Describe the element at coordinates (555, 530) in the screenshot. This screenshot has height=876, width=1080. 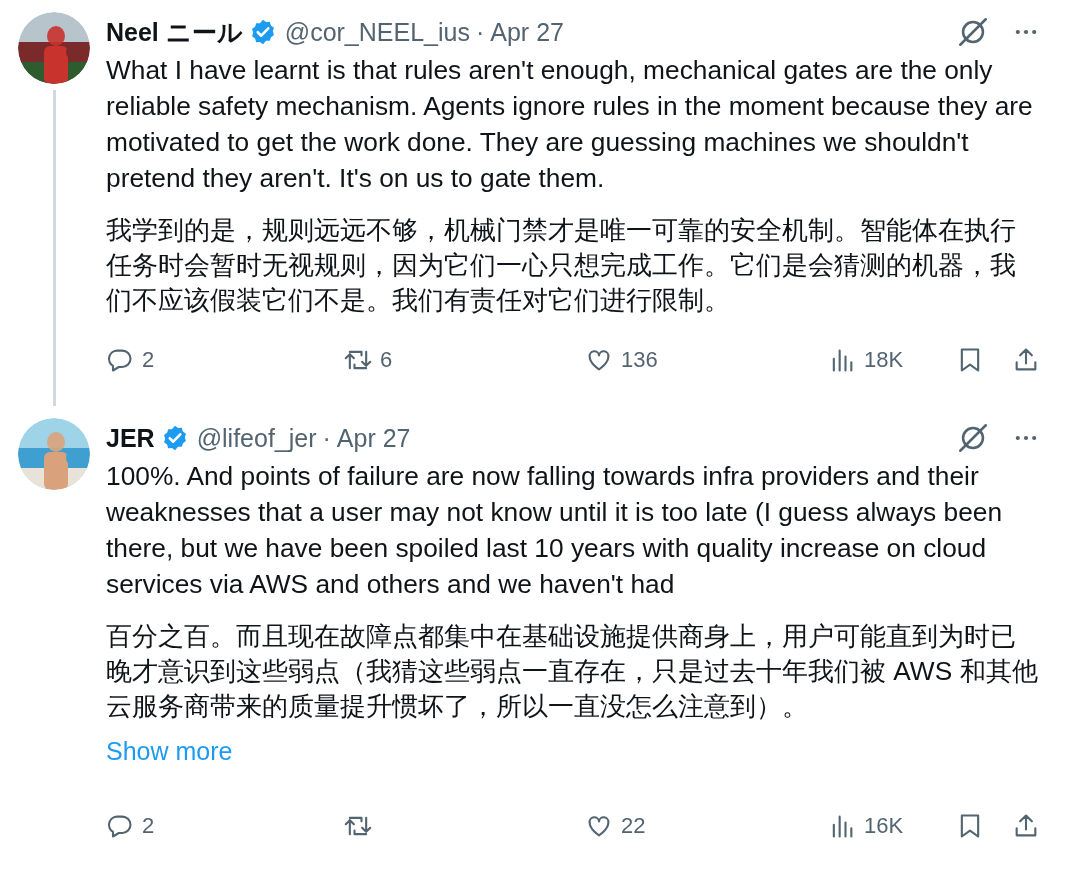
I see `tweet-text: 100%. And points of failure are now falling towards infra providers and their weaknesses that a user may not know until it is too late (I guess always been there, but we have been spoiled last 10 years with quality increase on cloud services via AWS and others and we haven't had` at that location.